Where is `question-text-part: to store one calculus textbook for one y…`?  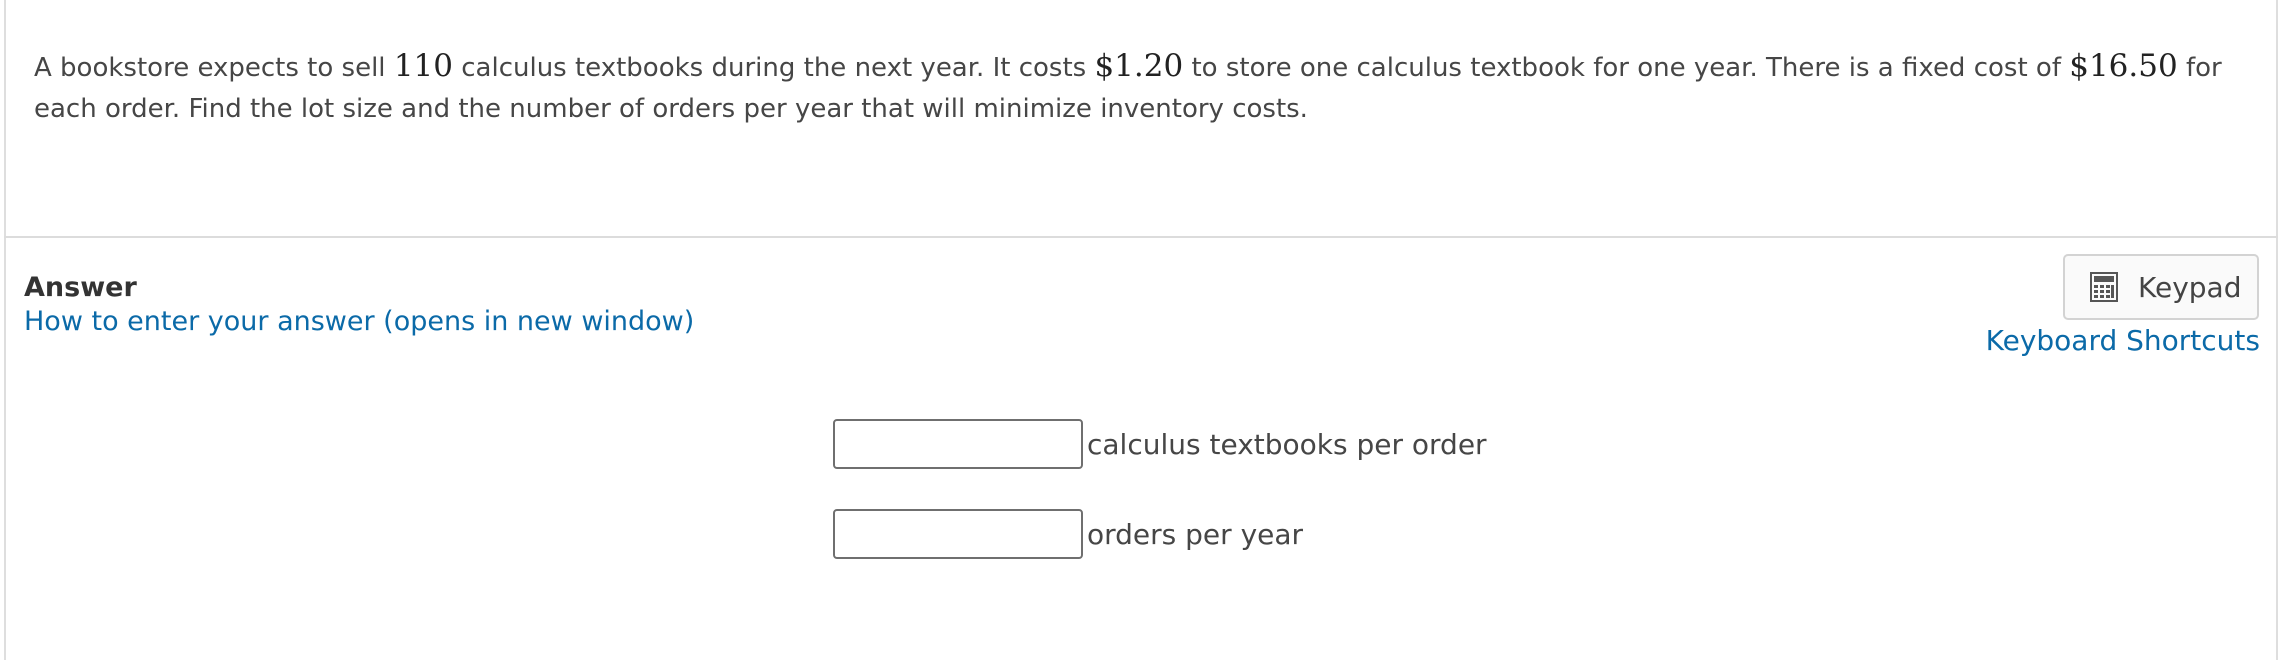
question-text-part: to store one calculus textbook for one y… is located at coordinates (1626, 68).